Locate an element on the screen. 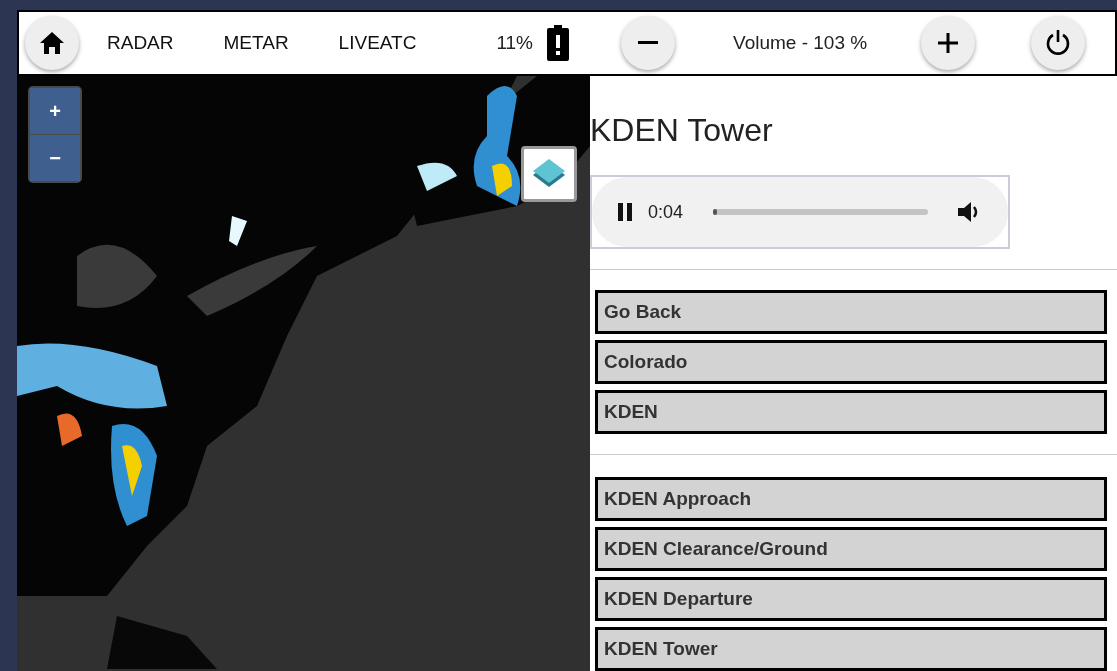 The image size is (1117, 671). volume-up-button is located at coordinates (948, 43).